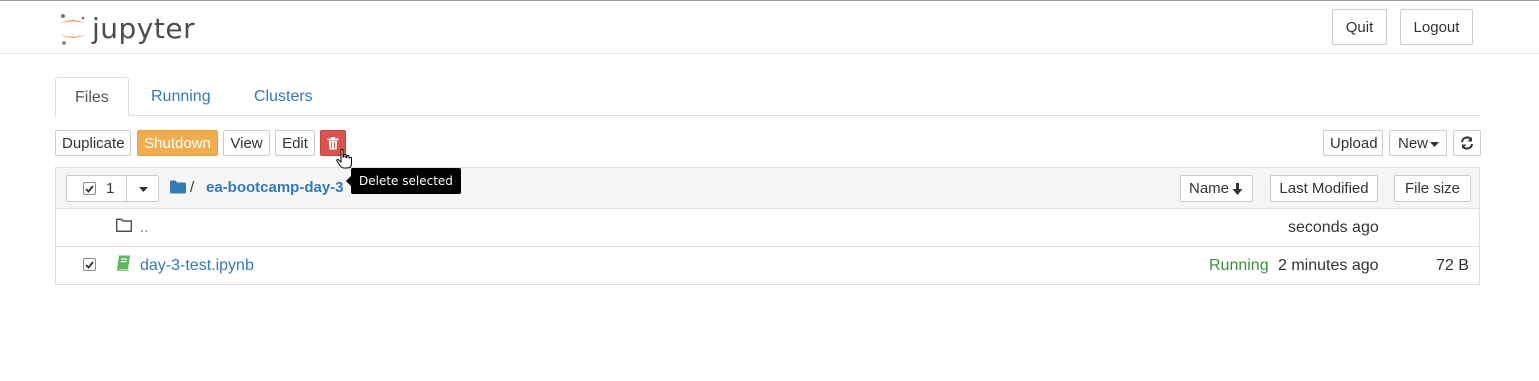  Describe the element at coordinates (144, 227) in the screenshot. I see `parent-directory-link: ..` at that location.